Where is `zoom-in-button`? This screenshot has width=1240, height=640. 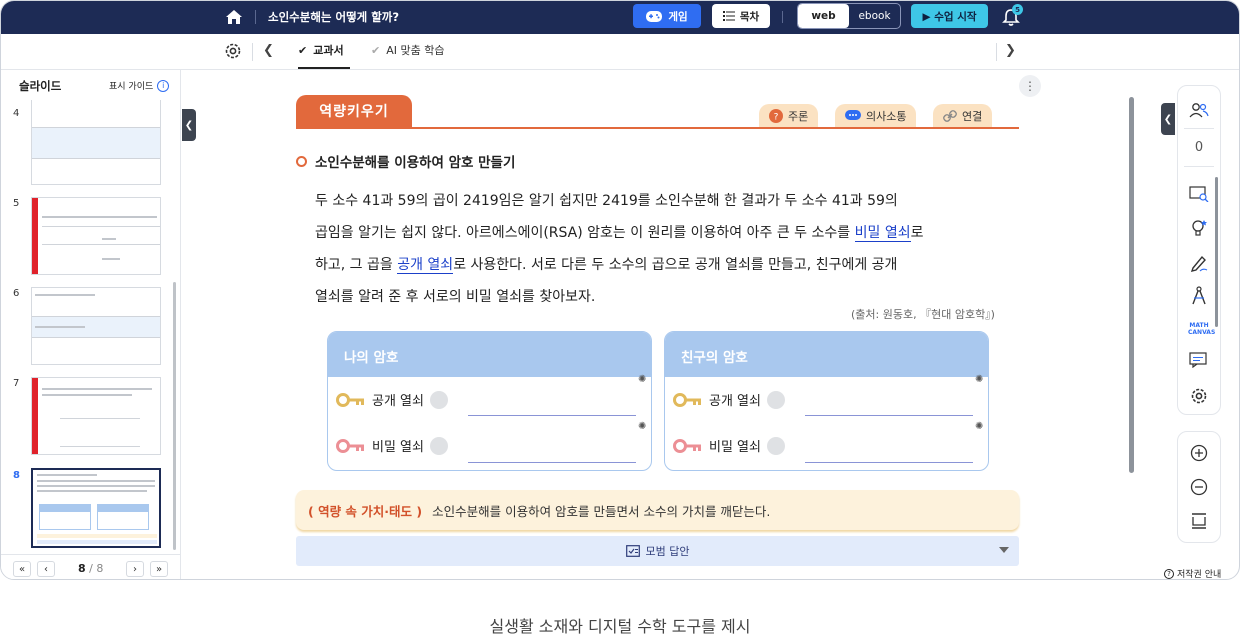
zoom-in-button is located at coordinates (1199, 453).